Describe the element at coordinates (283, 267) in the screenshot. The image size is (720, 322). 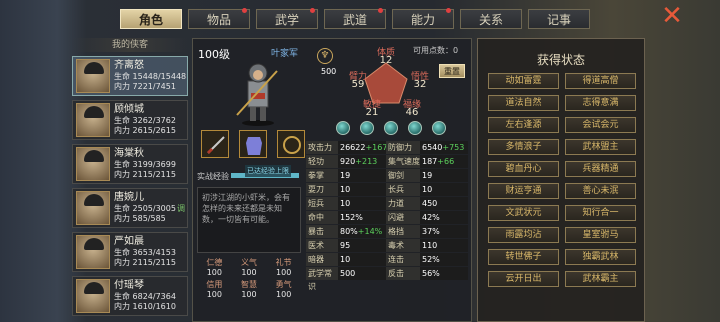
I see `virtue-cell: 礼节 100` at that location.